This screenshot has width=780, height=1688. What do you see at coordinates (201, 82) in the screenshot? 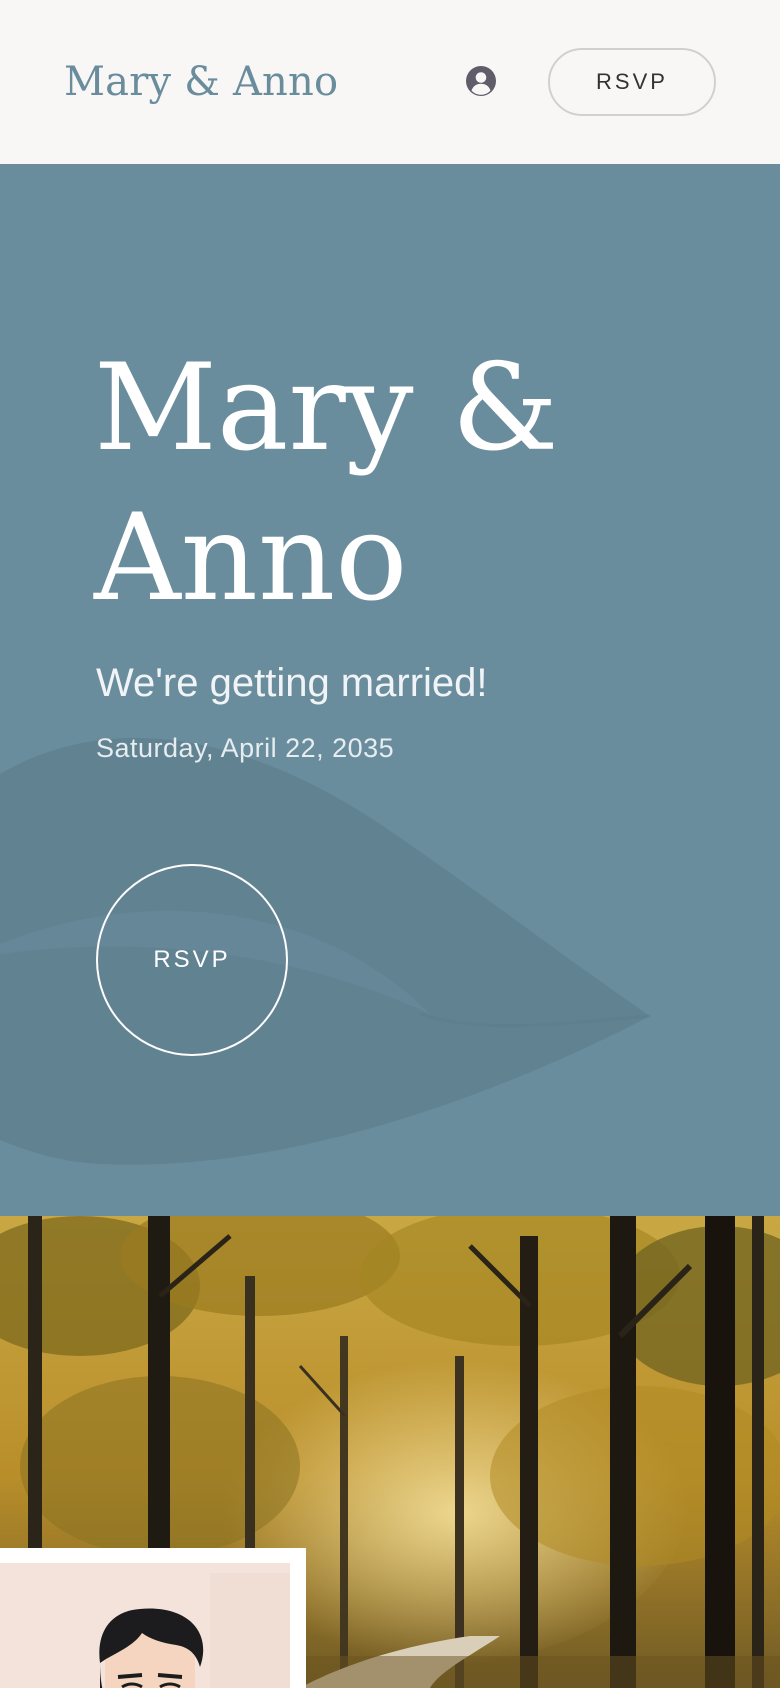
I see `brand-logo: Mary & Anno` at bounding box center [201, 82].